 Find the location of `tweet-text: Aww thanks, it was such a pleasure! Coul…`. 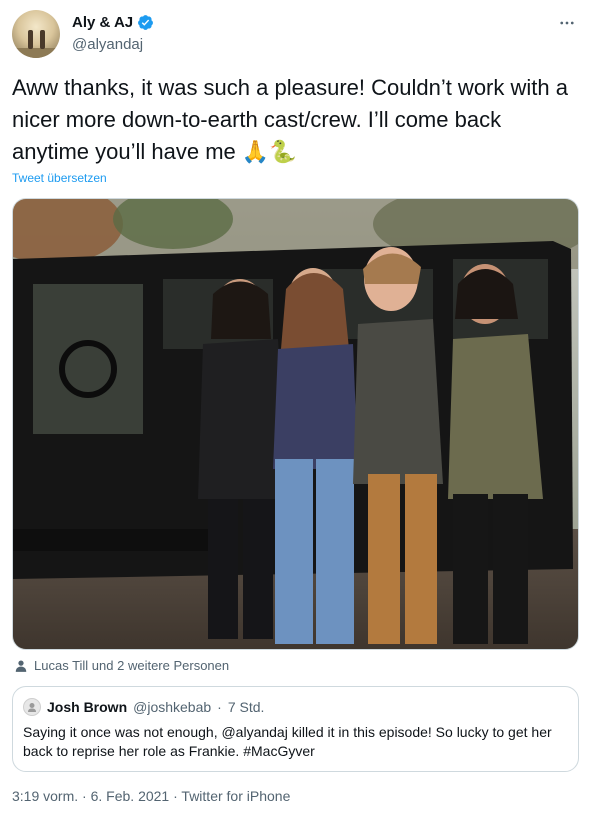

tweet-text: Aww thanks, it was such a pleasure! Coul… is located at coordinates (290, 119).